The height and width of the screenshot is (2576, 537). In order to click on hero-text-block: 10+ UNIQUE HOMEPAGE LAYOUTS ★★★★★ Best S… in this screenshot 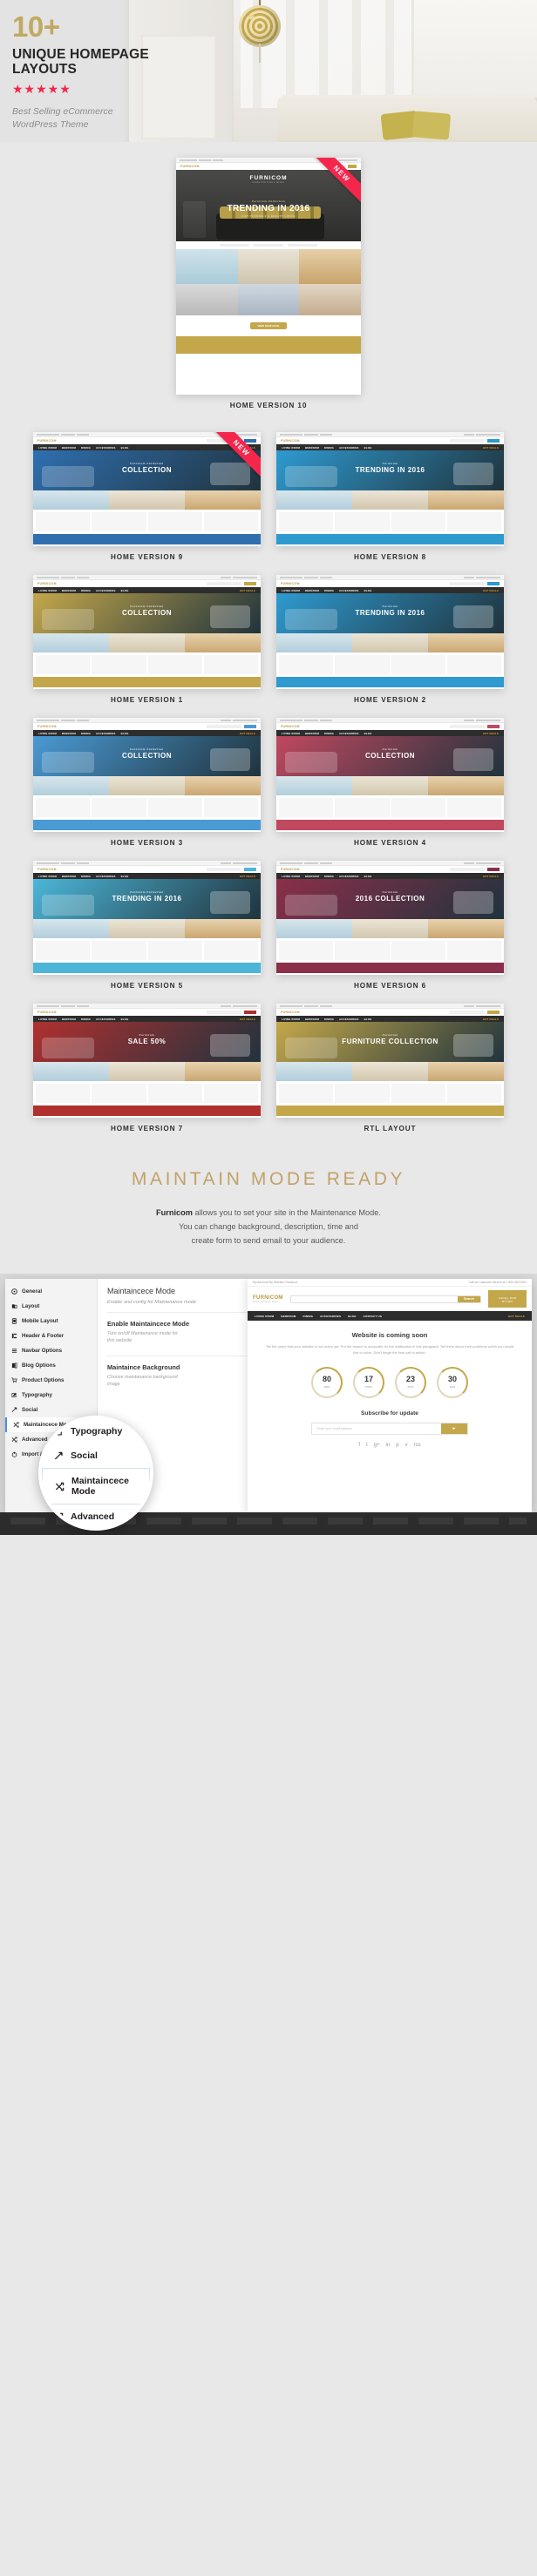, I will do `click(80, 72)`.